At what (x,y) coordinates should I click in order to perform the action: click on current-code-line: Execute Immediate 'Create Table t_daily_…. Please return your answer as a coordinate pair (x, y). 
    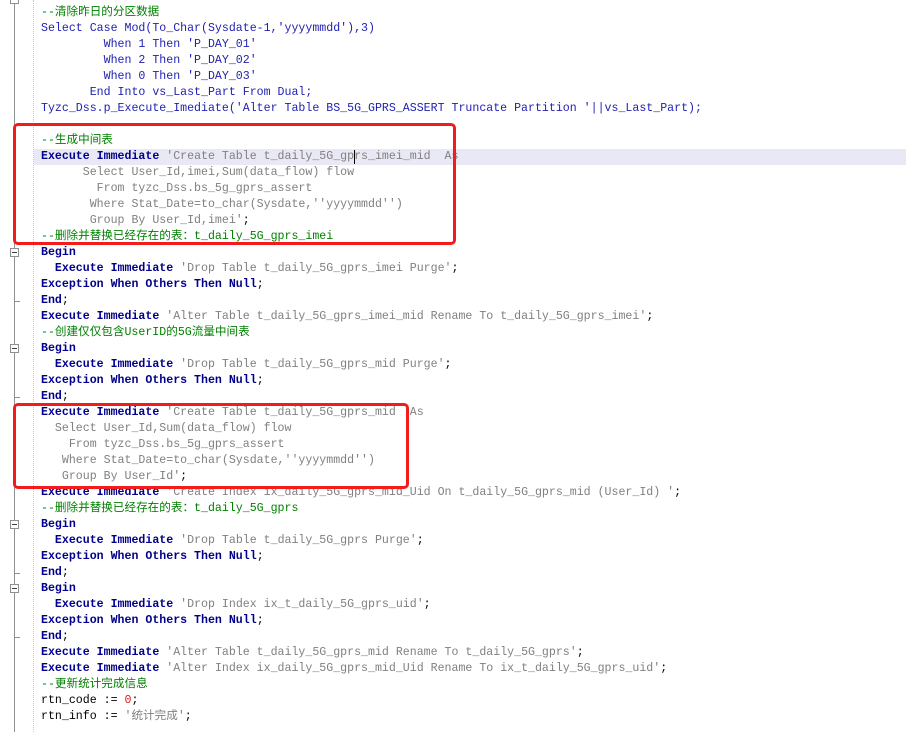
    Looking at the image, I should click on (453, 157).